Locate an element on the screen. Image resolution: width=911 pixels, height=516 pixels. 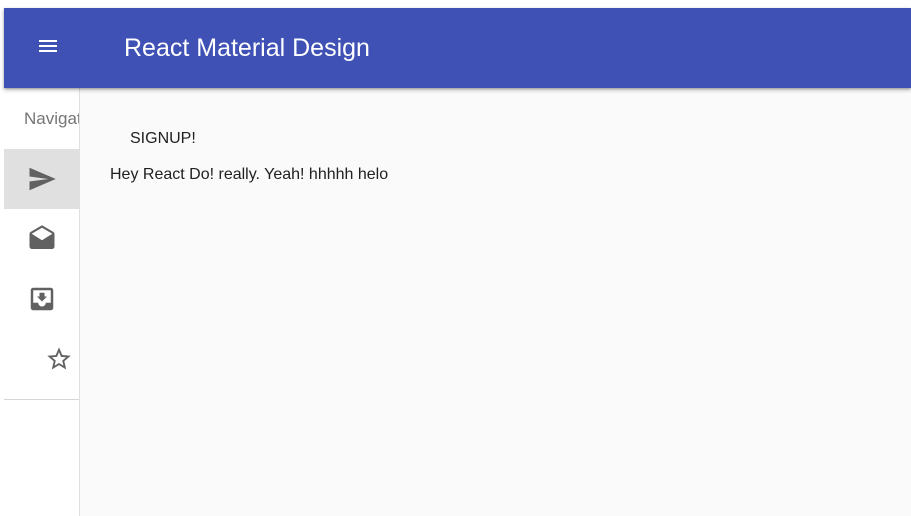
menu-button is located at coordinates (48, 48).